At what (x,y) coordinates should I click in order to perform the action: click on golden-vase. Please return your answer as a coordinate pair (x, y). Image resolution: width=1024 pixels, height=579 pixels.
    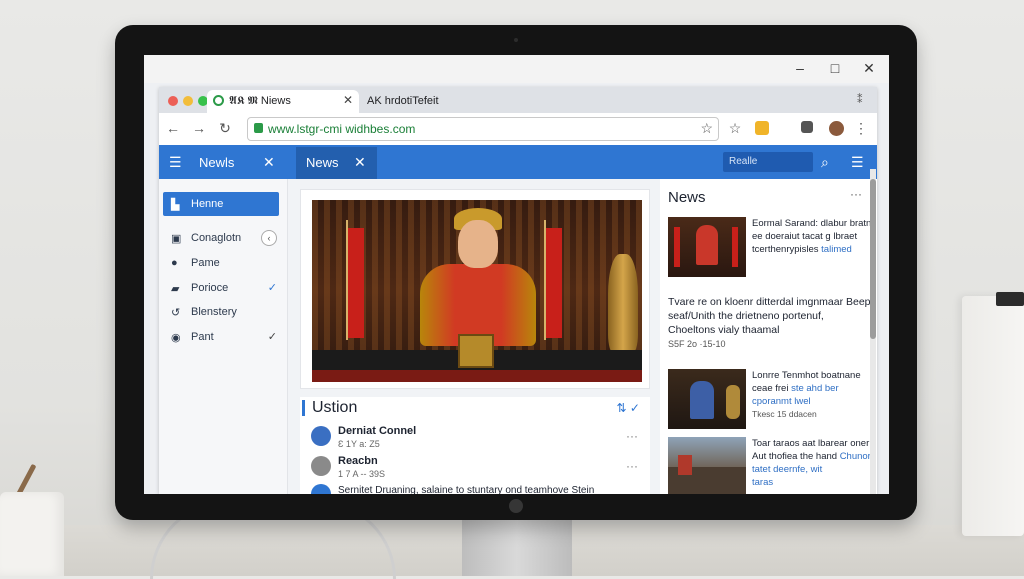
    Looking at the image, I should click on (623, 304).